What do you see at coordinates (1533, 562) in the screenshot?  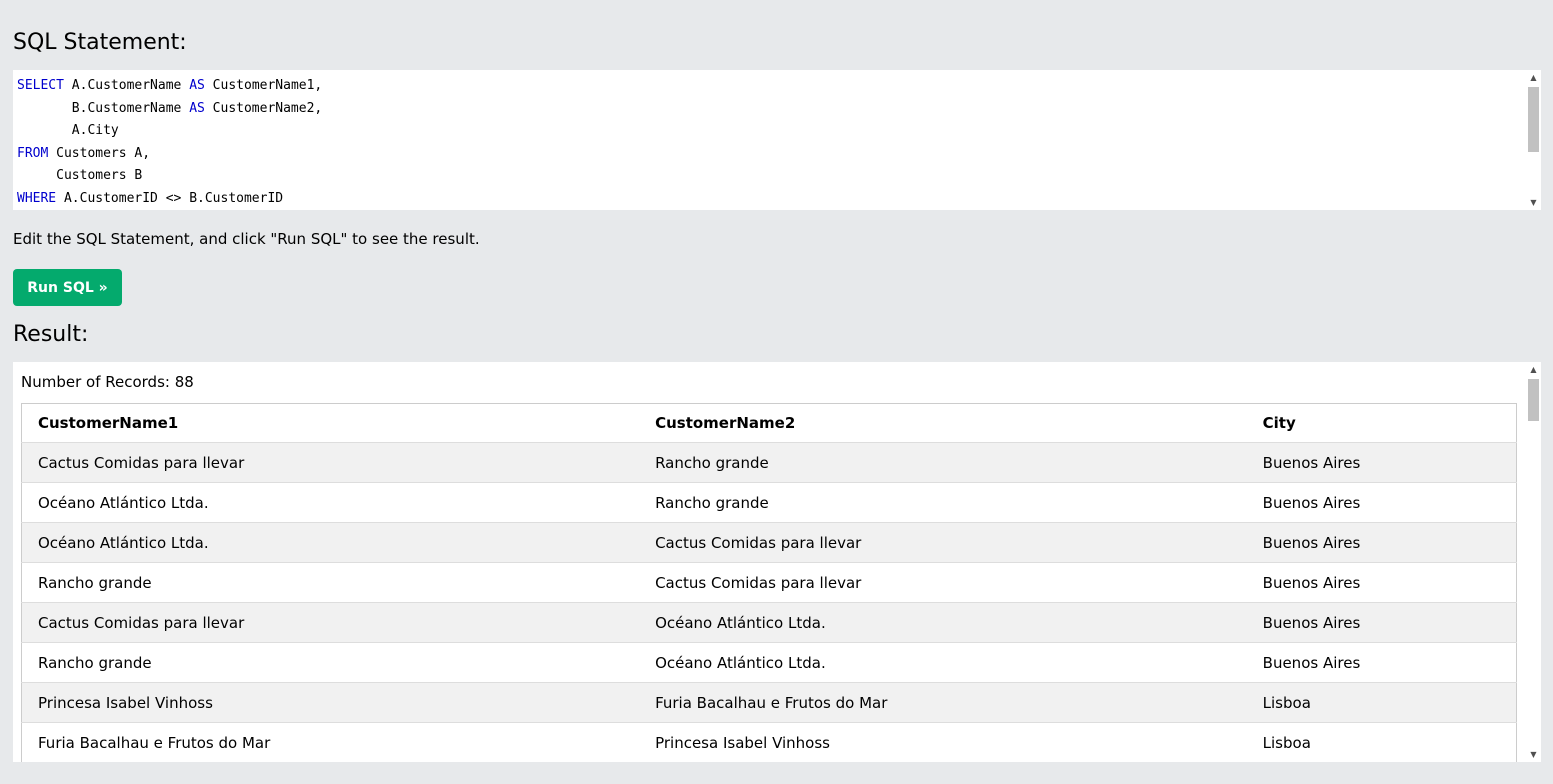 I see `result-scrollbar: ▲ ▼` at bounding box center [1533, 562].